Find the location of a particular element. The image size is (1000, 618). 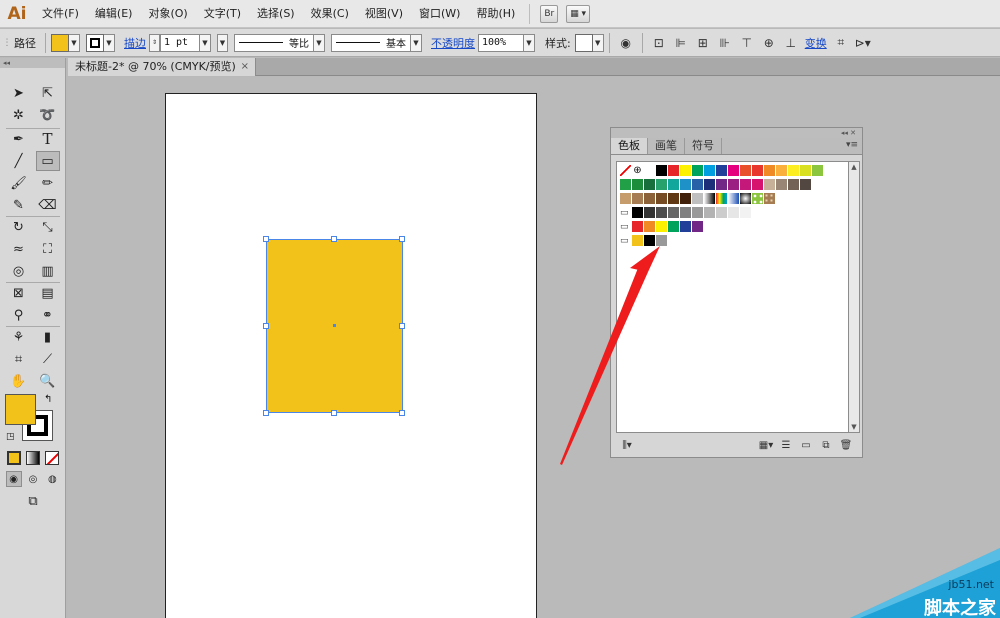

panel-options-icon: ⊳▾ is located at coordinates (863, 43).